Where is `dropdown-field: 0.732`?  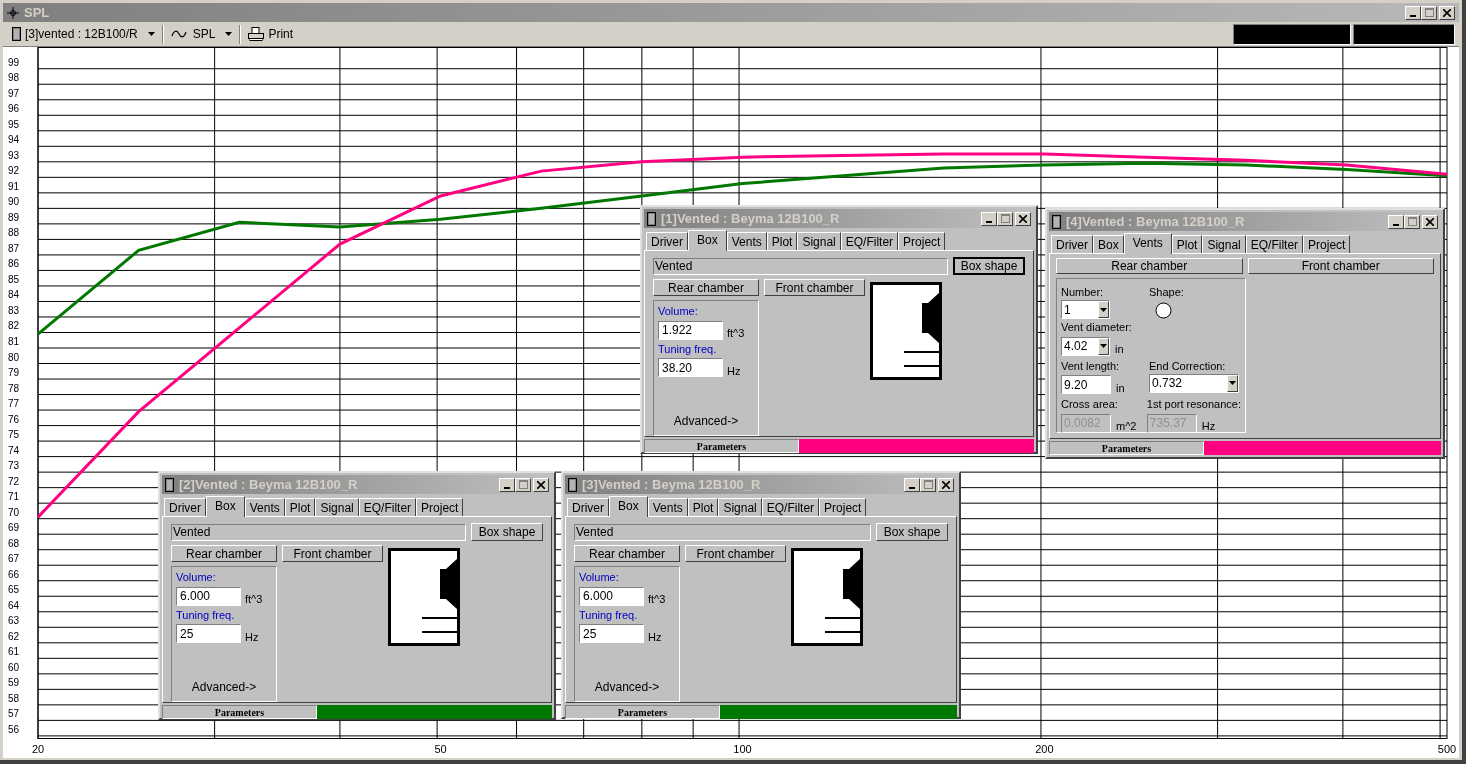 dropdown-field: 0.732 is located at coordinates (1194, 383).